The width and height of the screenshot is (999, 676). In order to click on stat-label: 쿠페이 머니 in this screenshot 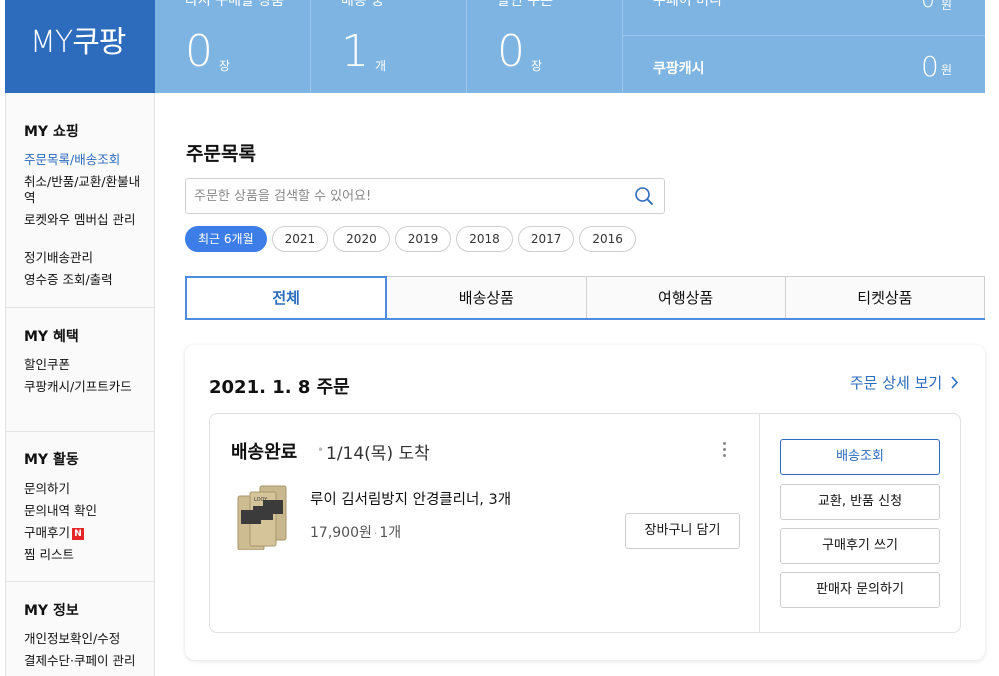, I will do `click(687, 4)`.